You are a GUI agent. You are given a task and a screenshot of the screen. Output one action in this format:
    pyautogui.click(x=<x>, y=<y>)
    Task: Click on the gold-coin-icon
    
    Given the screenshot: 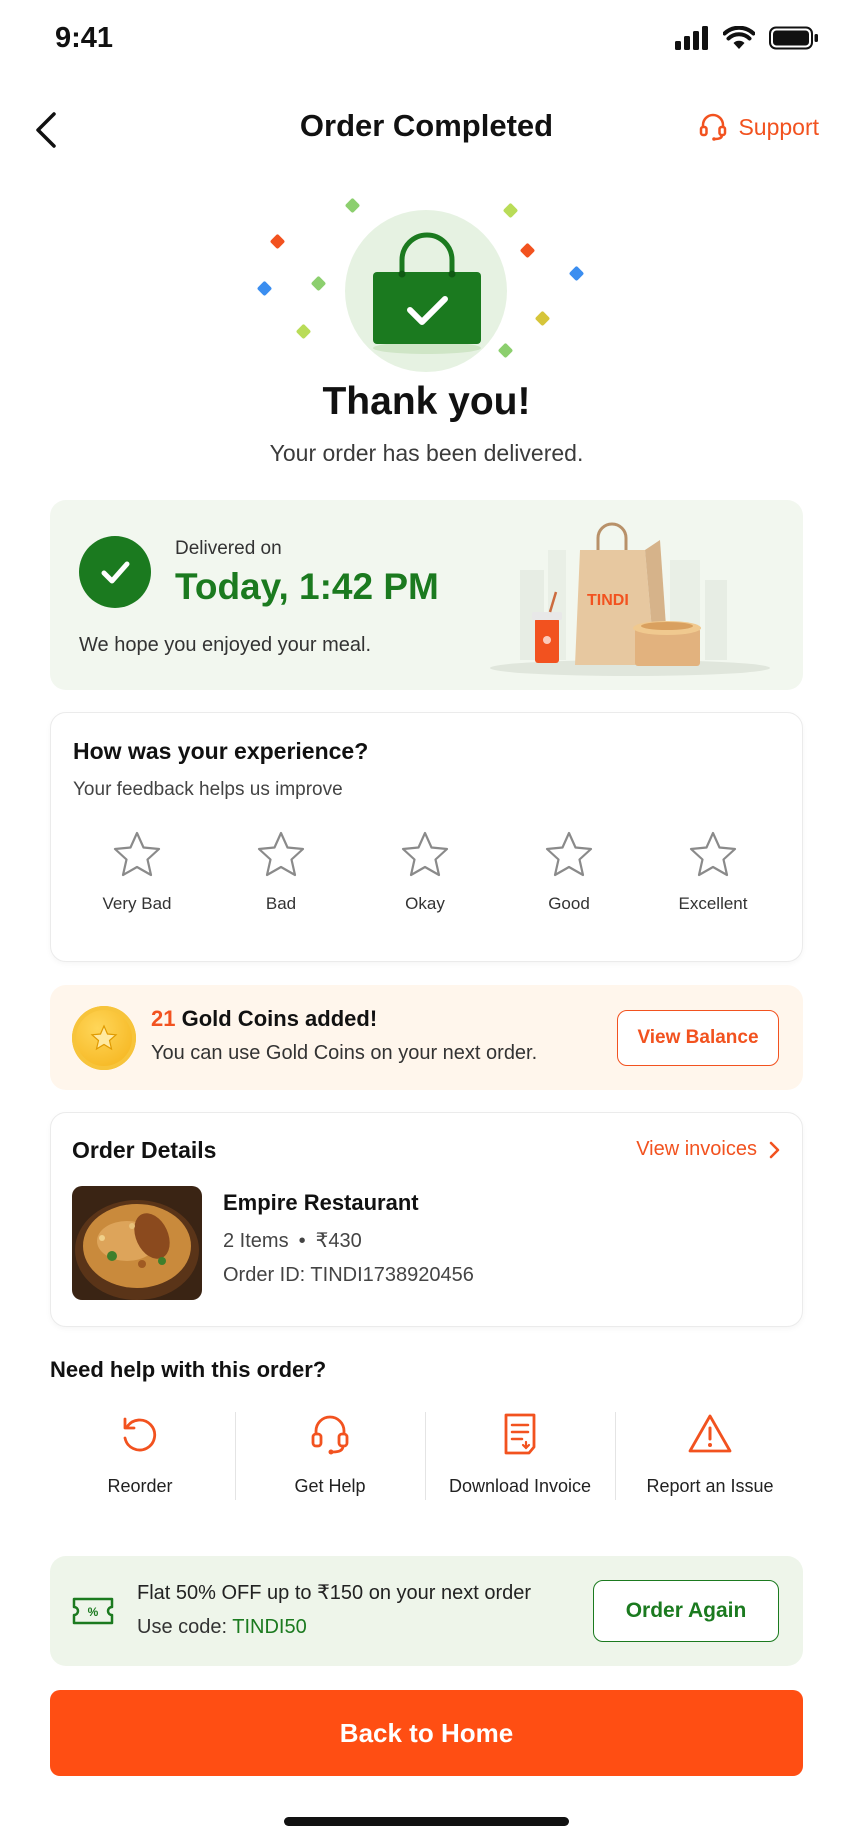 What is the action you would take?
    pyautogui.click(x=104, y=1038)
    